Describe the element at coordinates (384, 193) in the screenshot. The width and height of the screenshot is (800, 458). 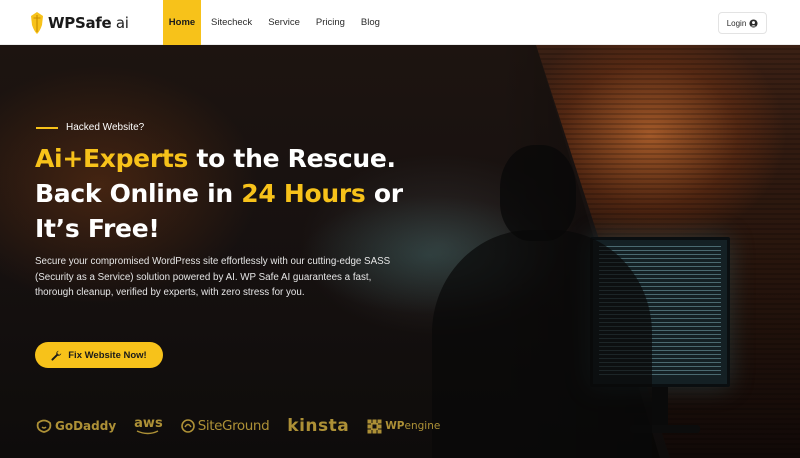
I see `headline-line2-end: or` at that location.